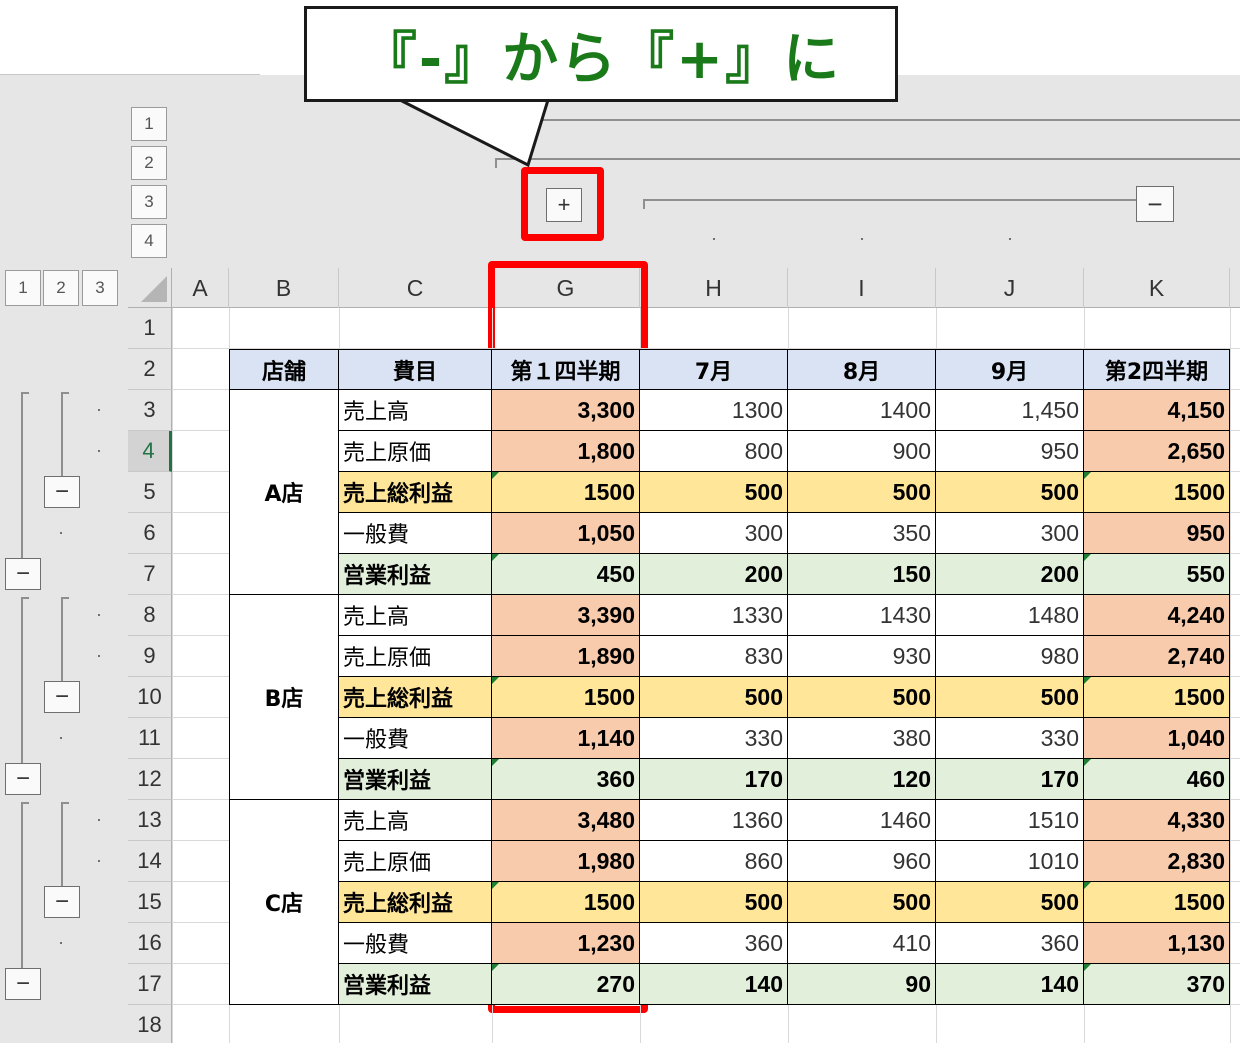 This screenshot has height=1043, width=1240. I want to click on table-header-cell: 店舗, so click(284, 369).